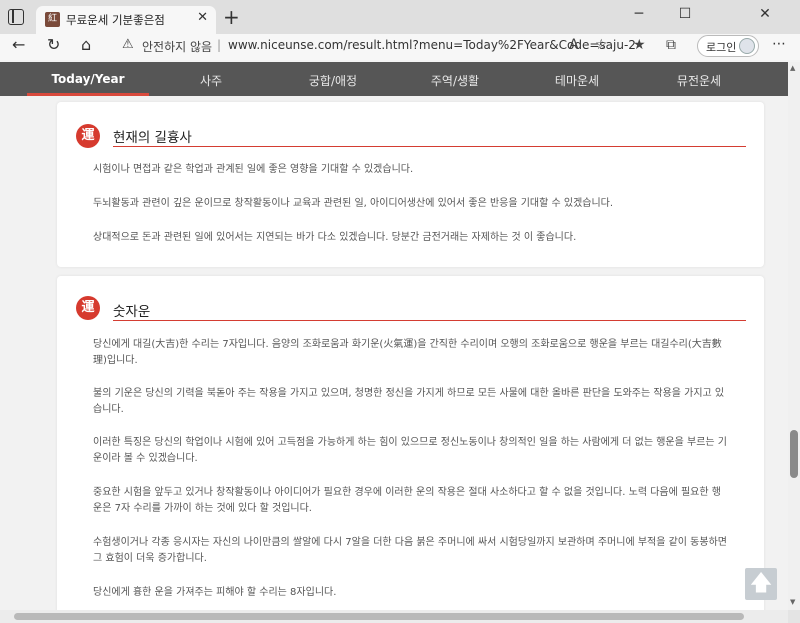 The image size is (800, 623). What do you see at coordinates (88, 79) in the screenshot?
I see `nav-item-today-year: Today/Year` at bounding box center [88, 79].